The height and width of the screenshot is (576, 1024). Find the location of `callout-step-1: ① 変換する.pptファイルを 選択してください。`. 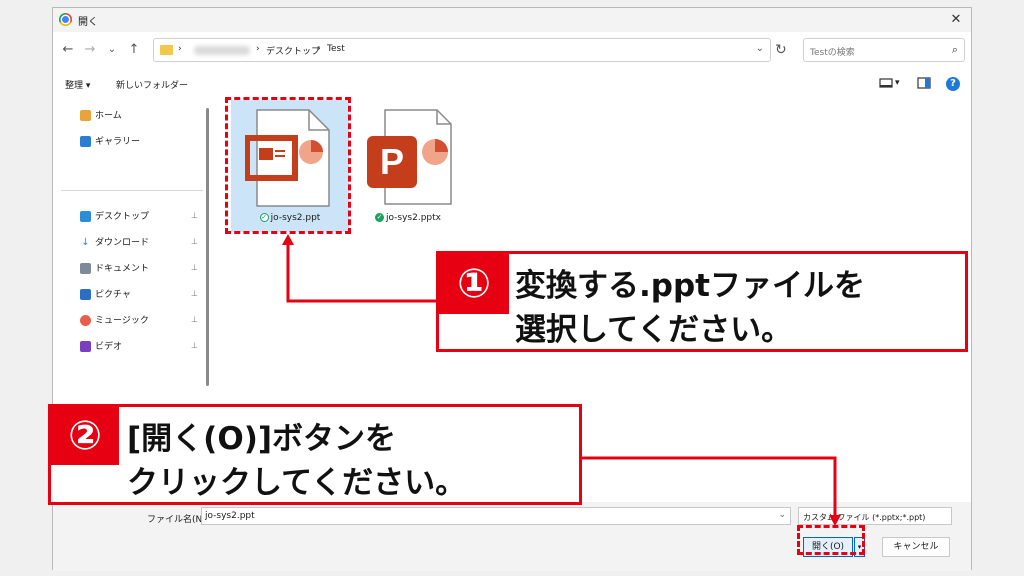

callout-step-1: ① 変換する.pptファイルを 選択してください。 is located at coordinates (702, 301).